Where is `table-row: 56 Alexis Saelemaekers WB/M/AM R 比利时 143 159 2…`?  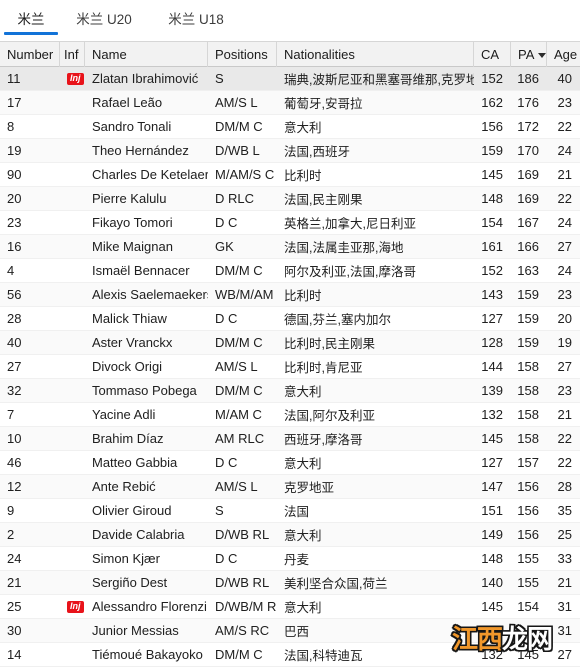 table-row: 56 Alexis Saelemaekers WB/M/AM R 比利时 143 159 2… is located at coordinates (290, 295).